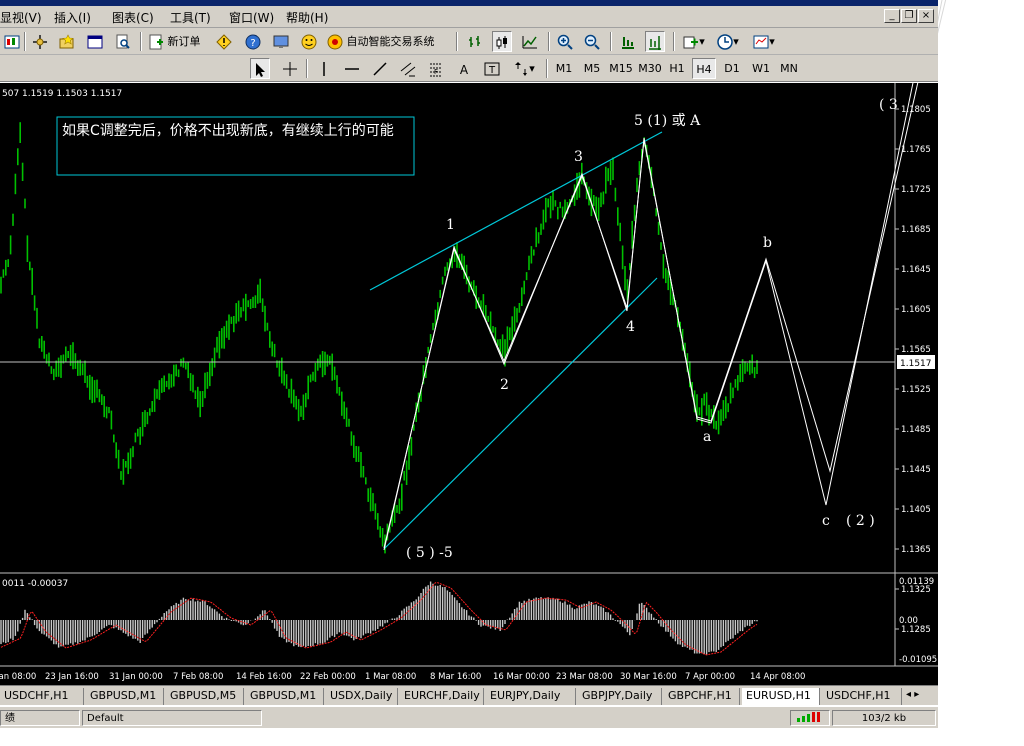  I want to click on timeframe-h4: H4, so click(704, 68).